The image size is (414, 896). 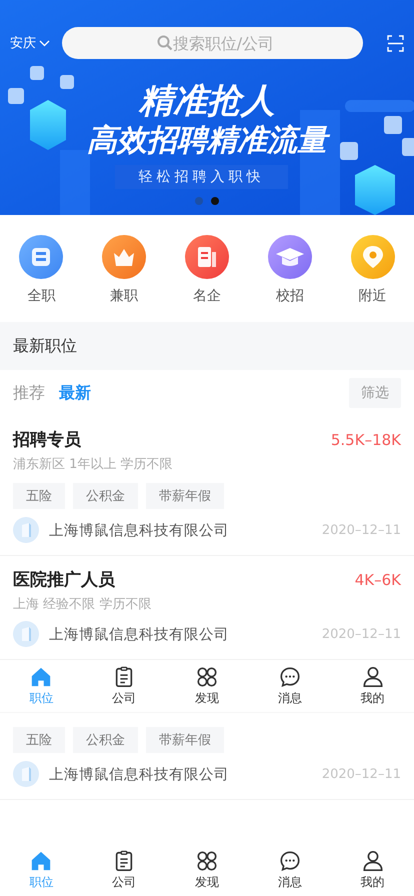 What do you see at coordinates (212, 43) in the screenshot?
I see `search-field: 搜索职位/公司` at bounding box center [212, 43].